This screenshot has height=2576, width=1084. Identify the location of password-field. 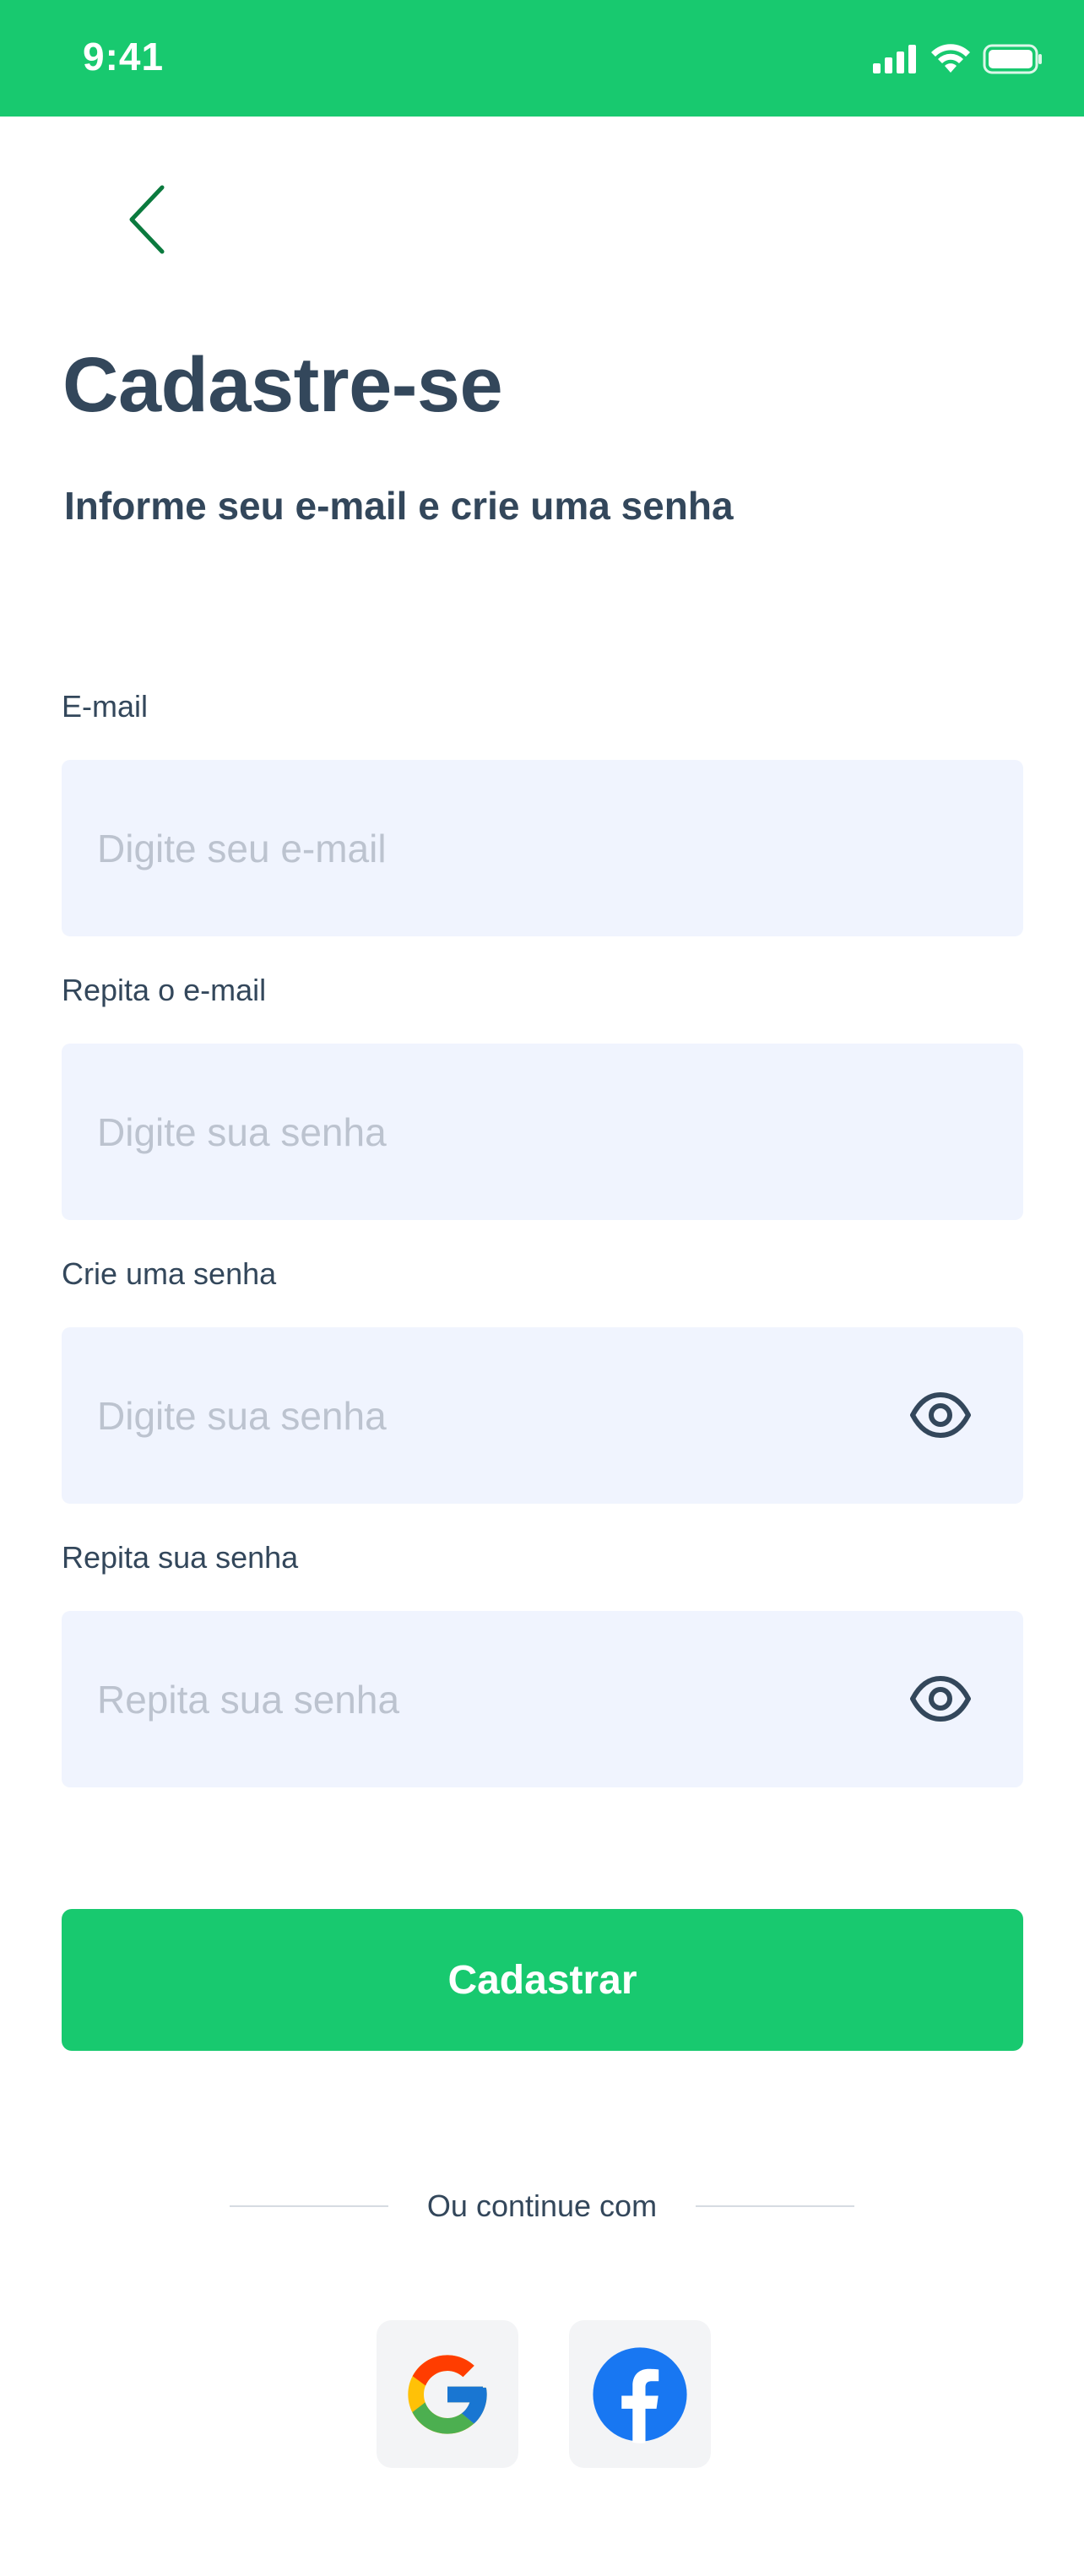
(542, 1416).